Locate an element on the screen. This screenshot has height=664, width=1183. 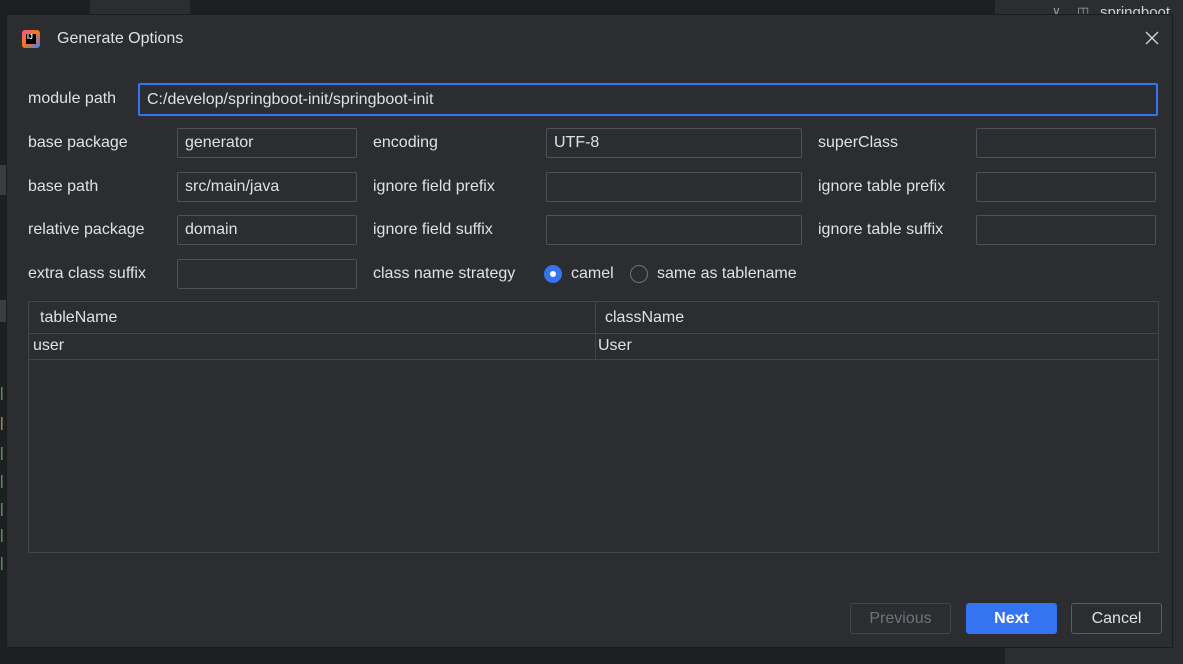
ignore-field-suffix-input is located at coordinates (674, 230).